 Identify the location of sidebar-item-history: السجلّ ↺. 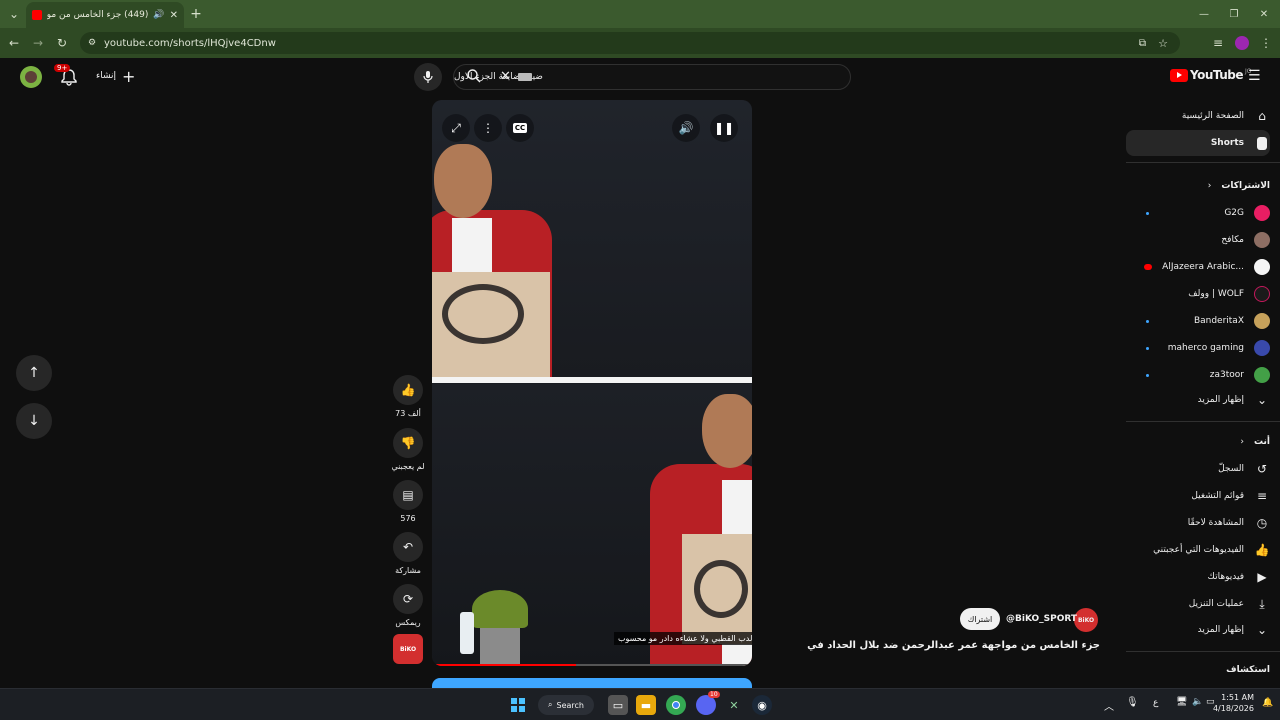
(1198, 469).